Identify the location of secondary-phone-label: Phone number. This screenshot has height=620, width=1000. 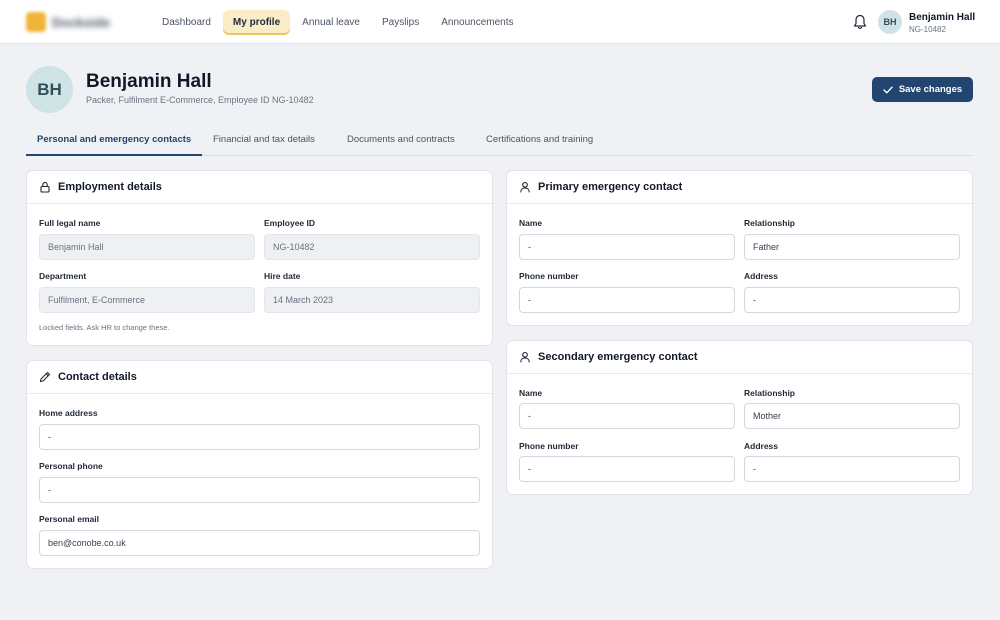
(549, 446).